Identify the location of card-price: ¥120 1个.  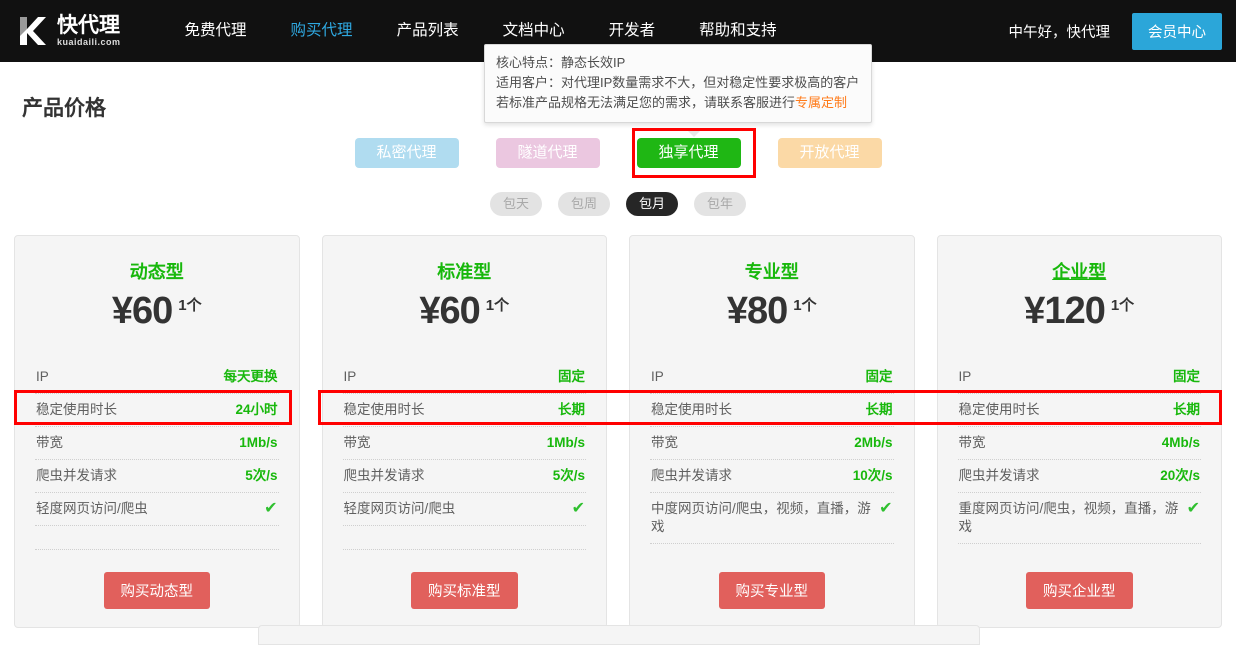
(1080, 311).